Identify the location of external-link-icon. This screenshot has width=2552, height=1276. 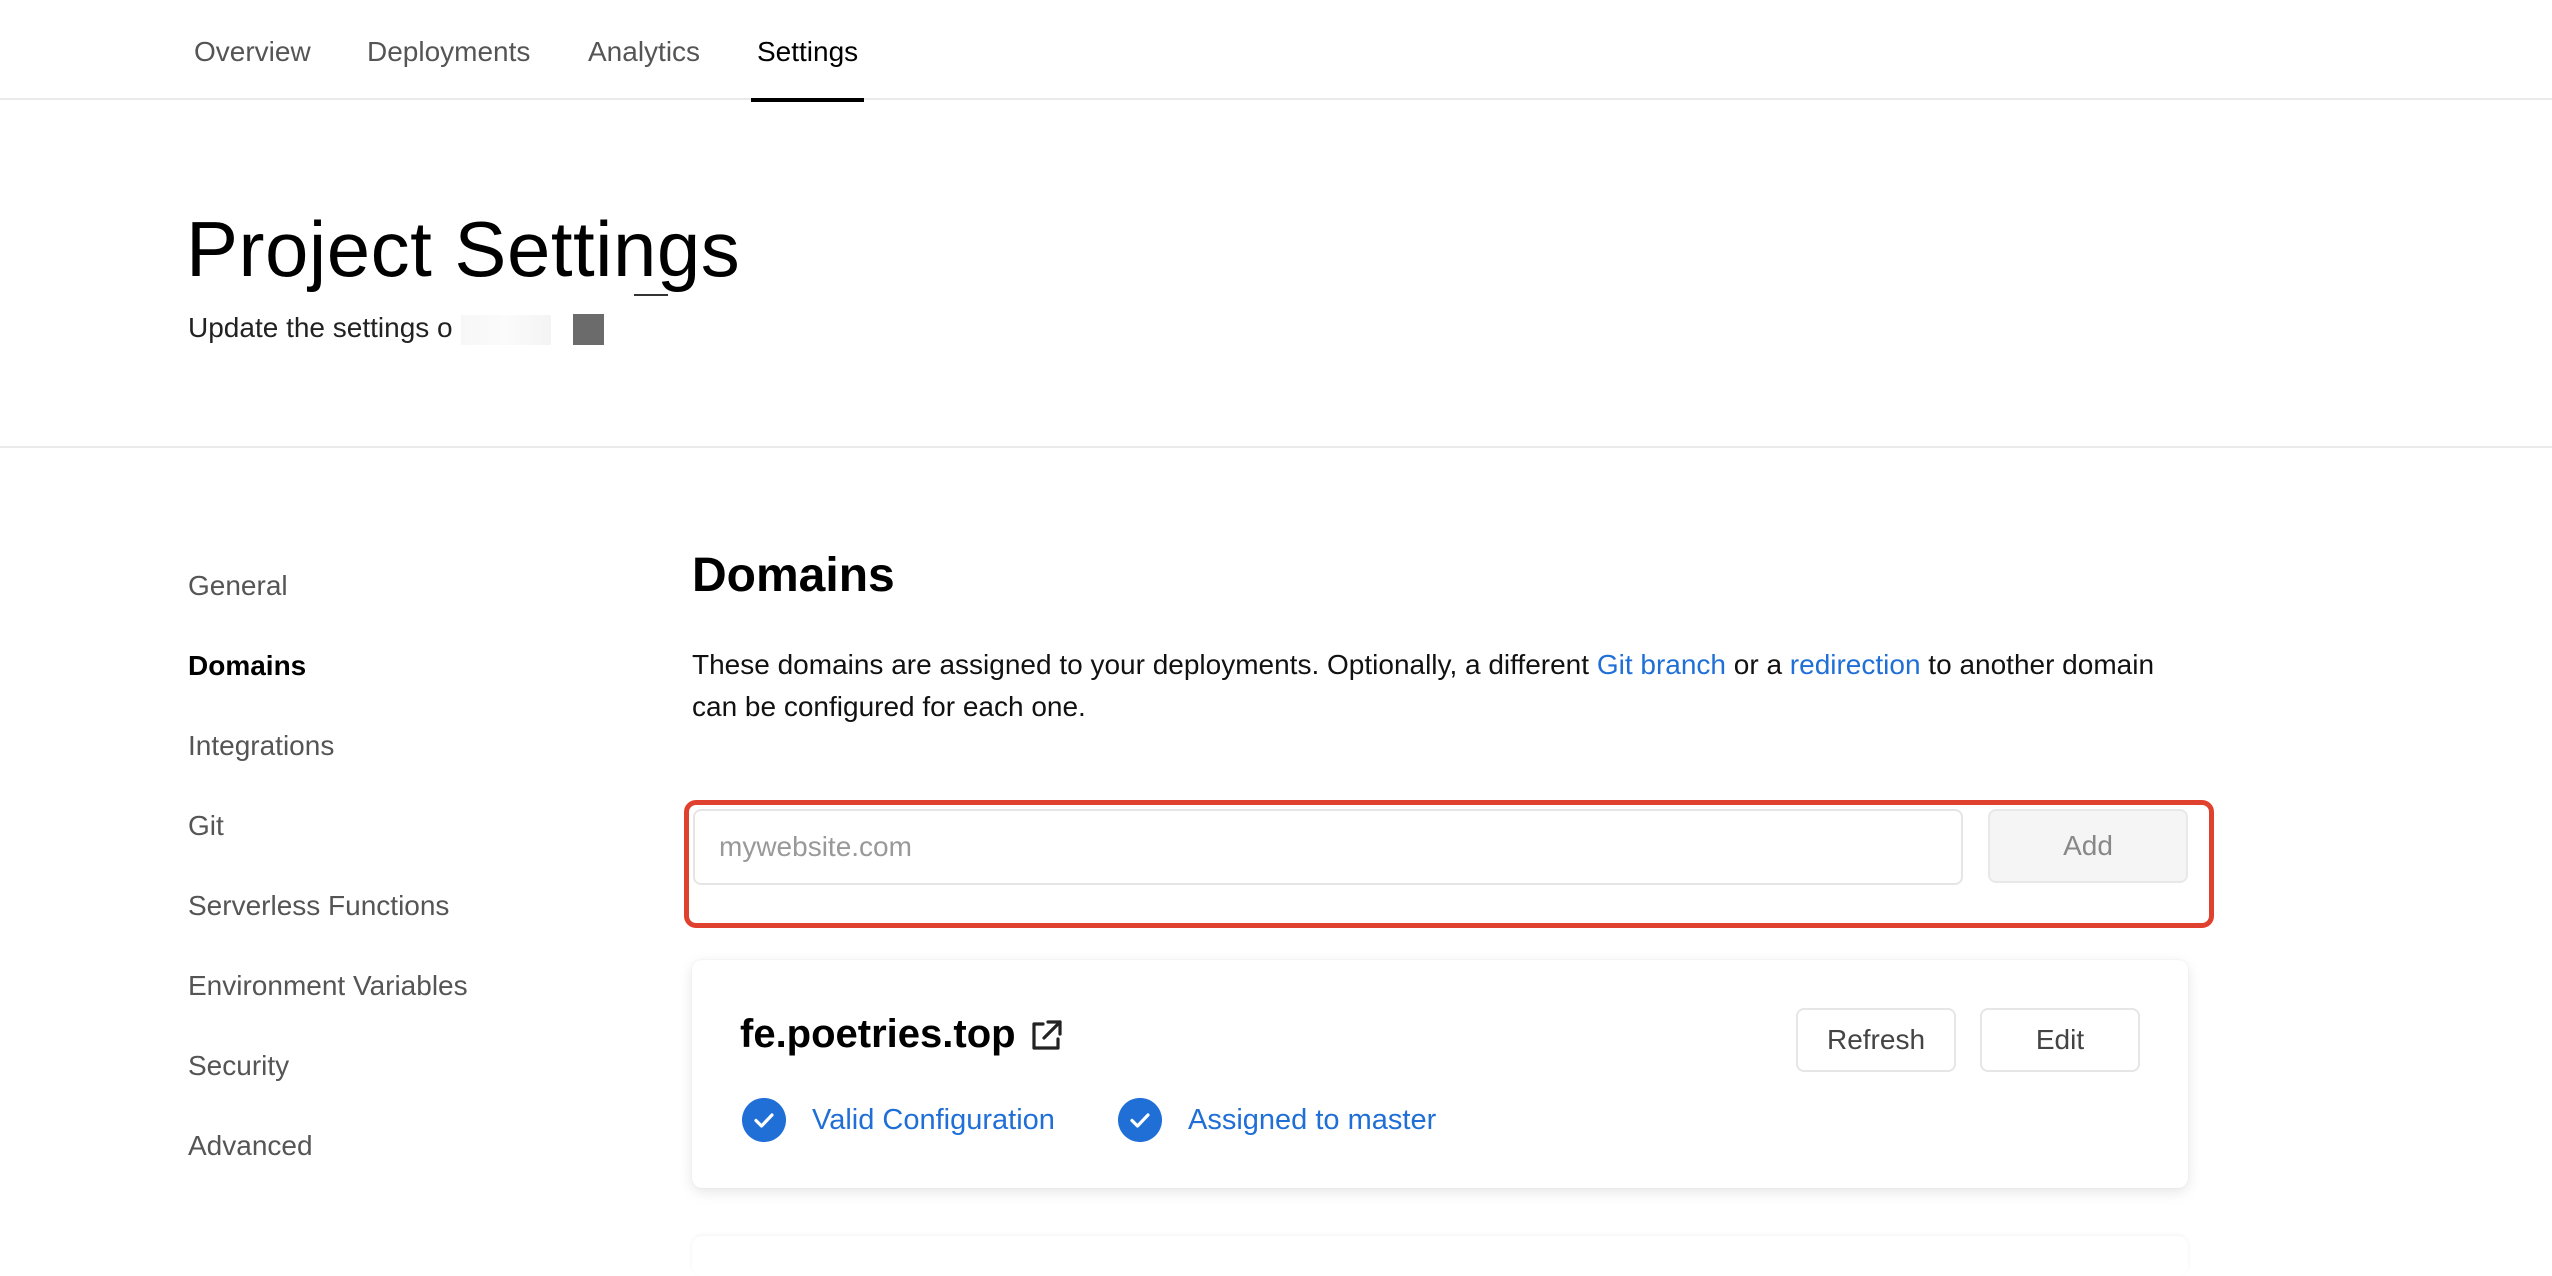
(1046, 1036).